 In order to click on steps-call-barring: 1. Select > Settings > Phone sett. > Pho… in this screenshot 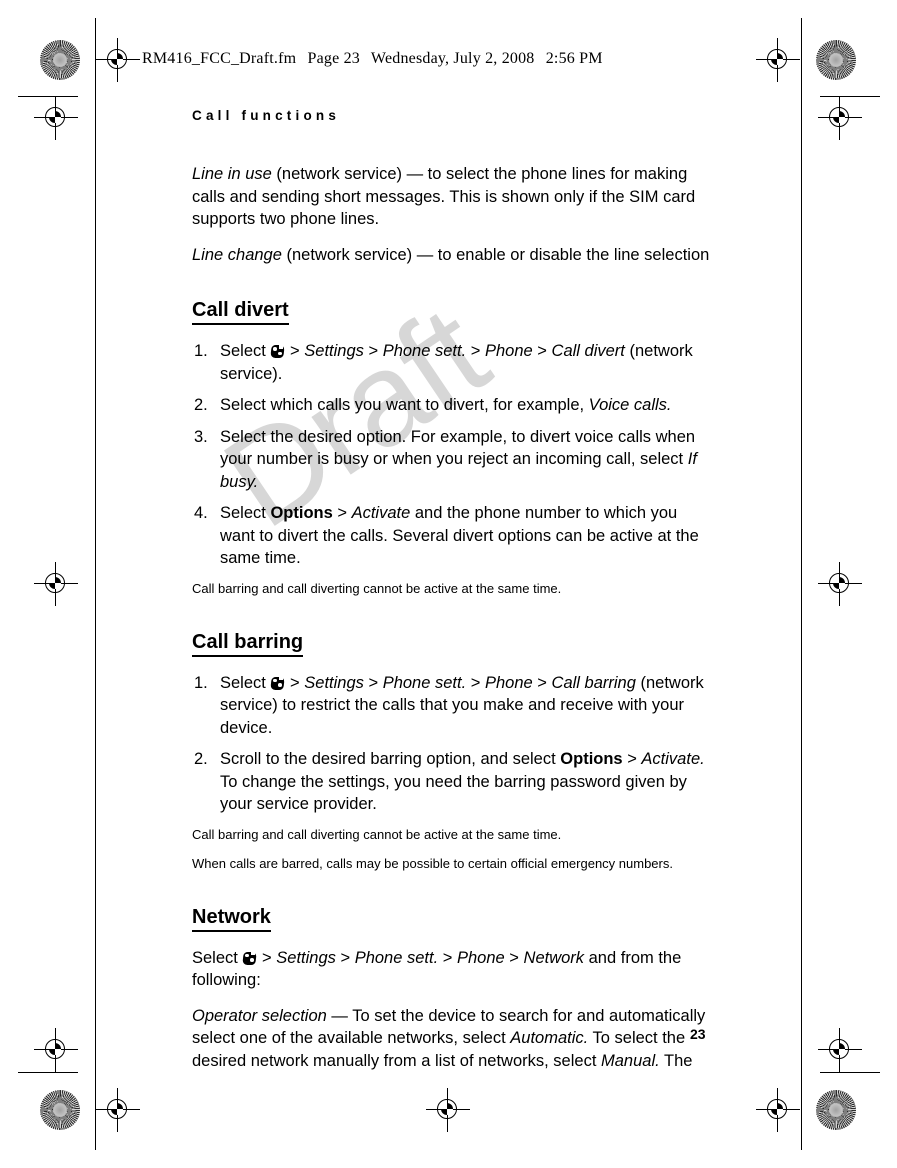, I will do `click(453, 744)`.